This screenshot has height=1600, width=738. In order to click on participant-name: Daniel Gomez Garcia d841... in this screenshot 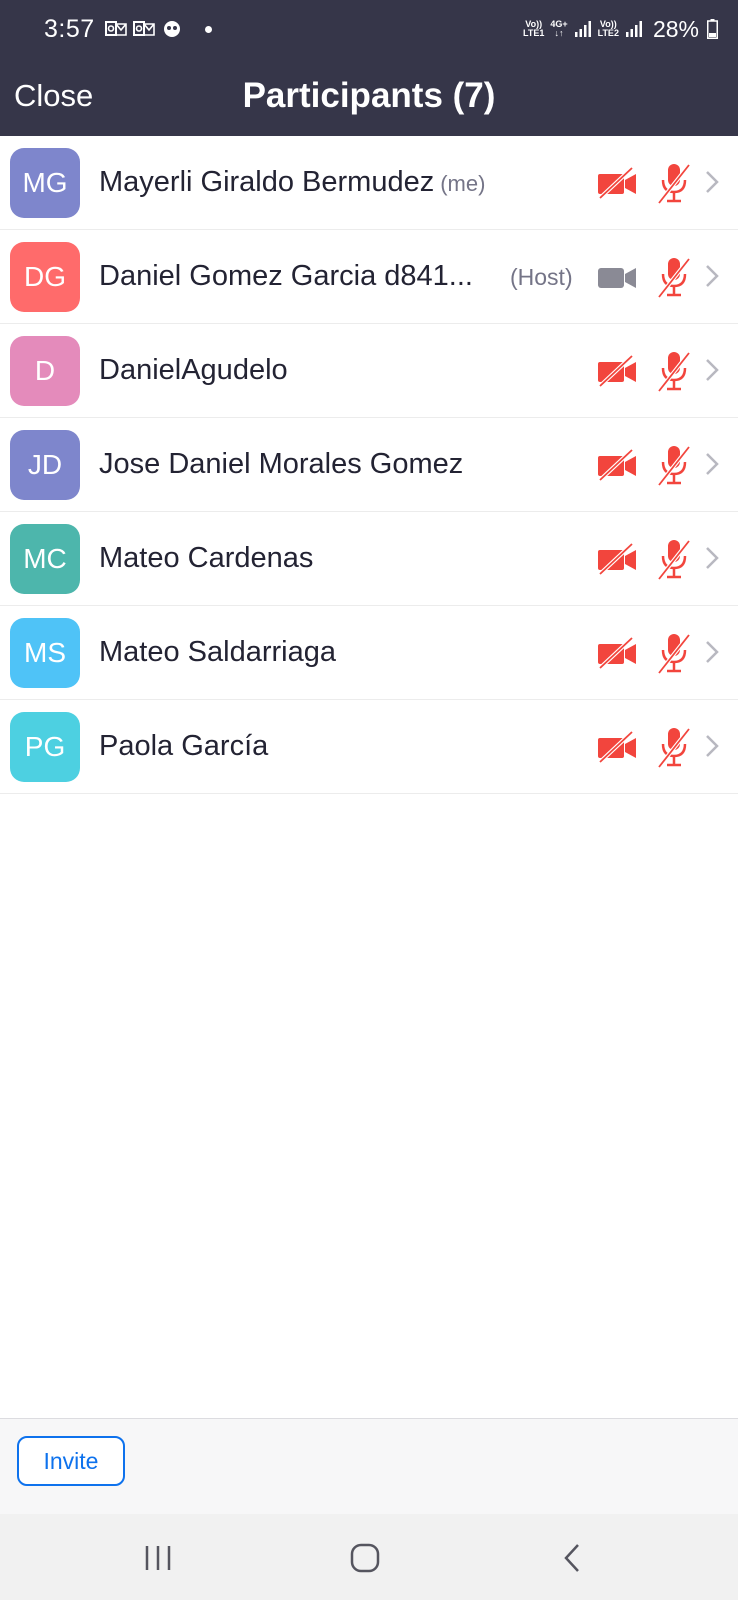, I will do `click(286, 276)`.